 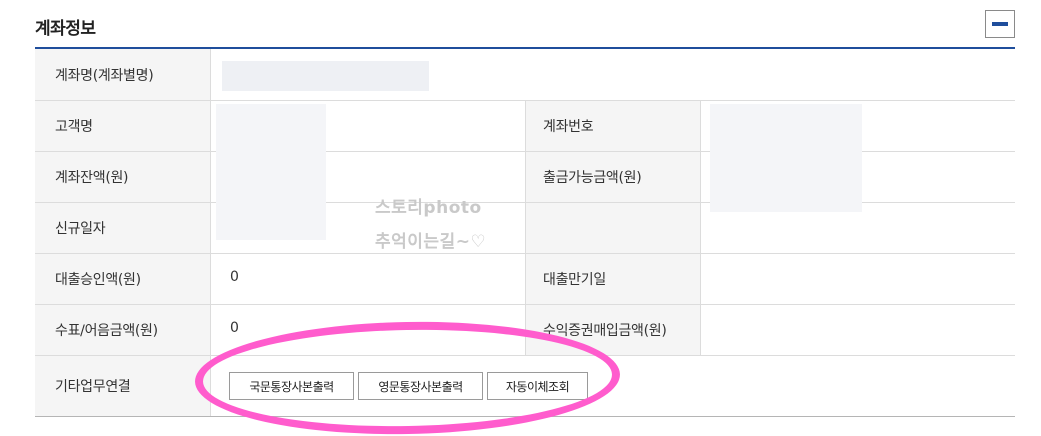 I want to click on label-customer-name: 고객명, so click(x=74, y=127).